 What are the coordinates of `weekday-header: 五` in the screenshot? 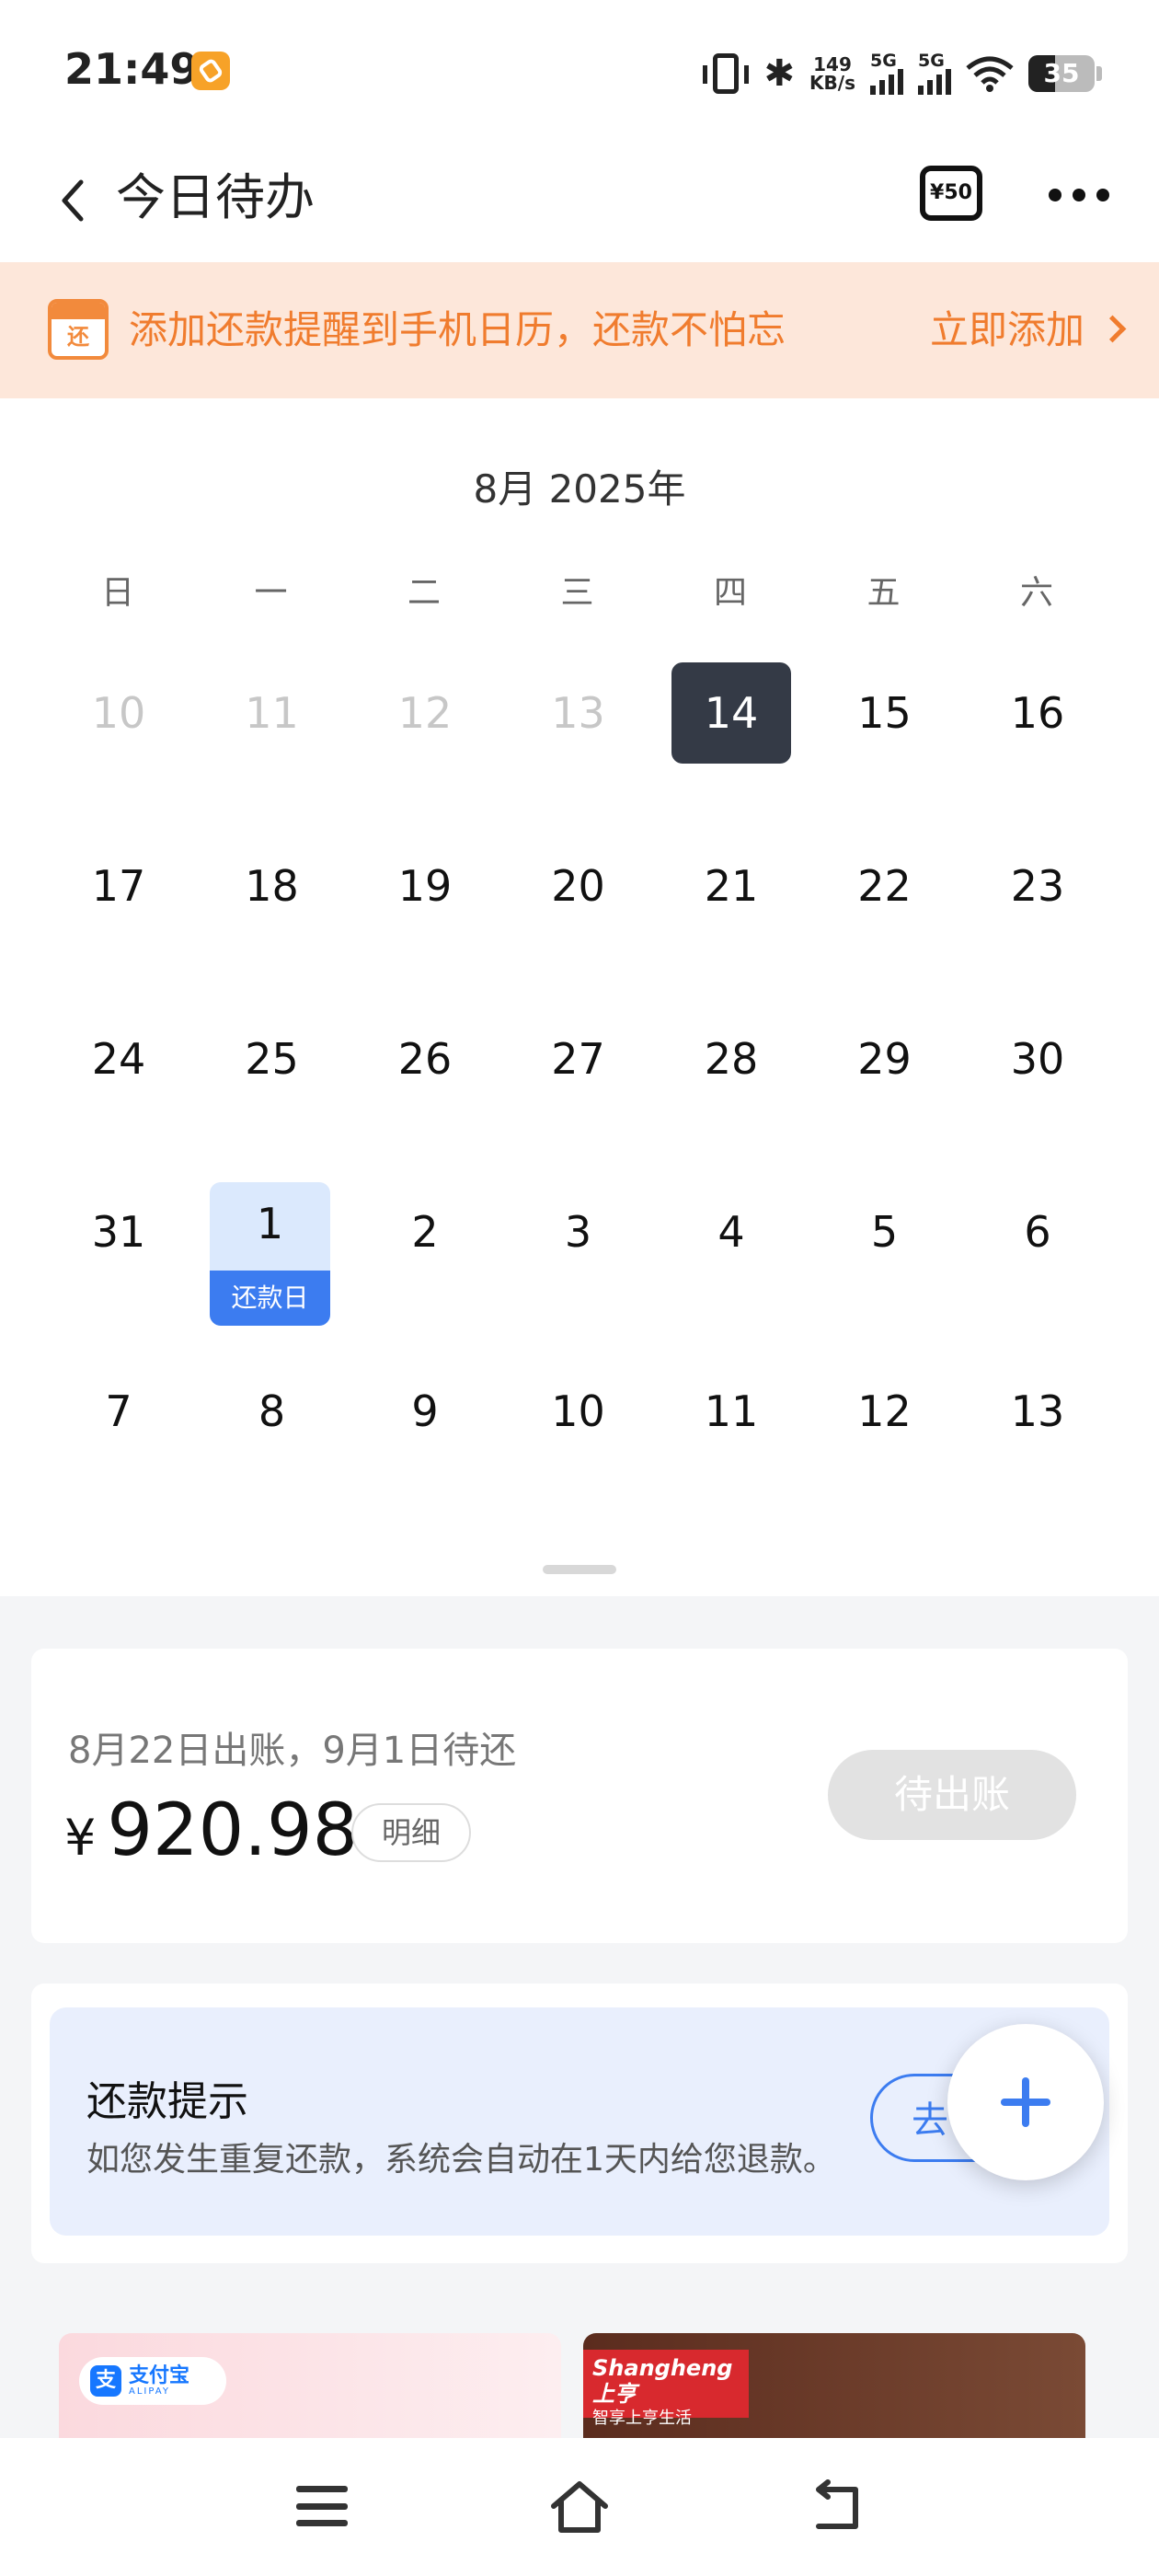 It's located at (883, 593).